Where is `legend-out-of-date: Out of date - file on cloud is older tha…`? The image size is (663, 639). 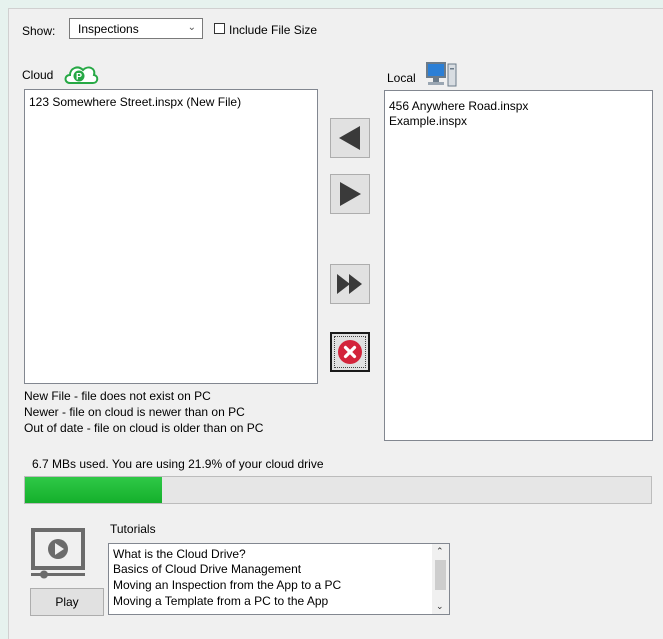 legend-out-of-date: Out of date - file on cloud is older tha… is located at coordinates (144, 428).